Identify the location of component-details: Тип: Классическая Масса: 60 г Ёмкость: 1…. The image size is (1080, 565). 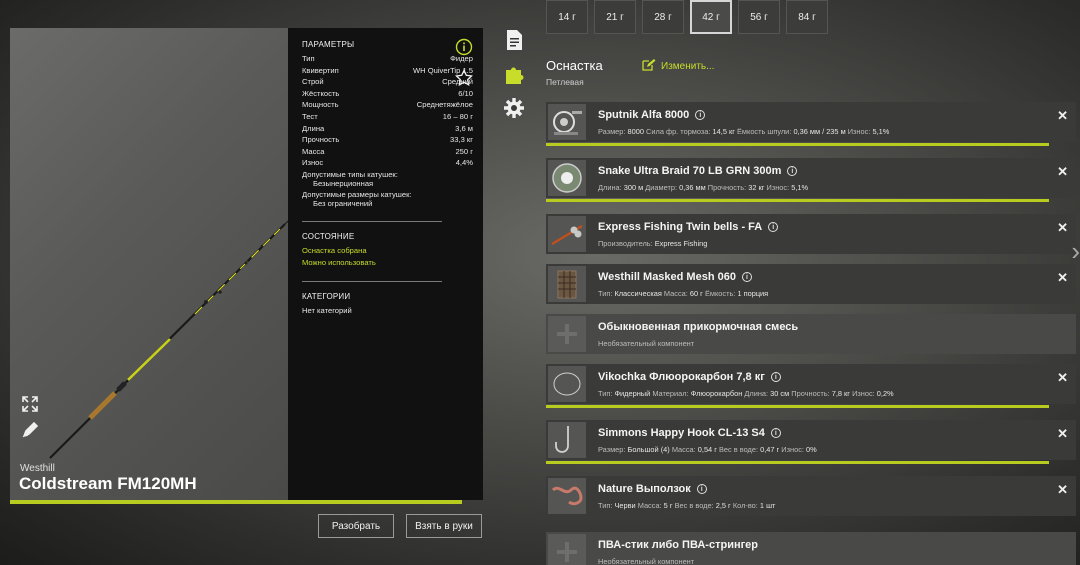
(683, 293).